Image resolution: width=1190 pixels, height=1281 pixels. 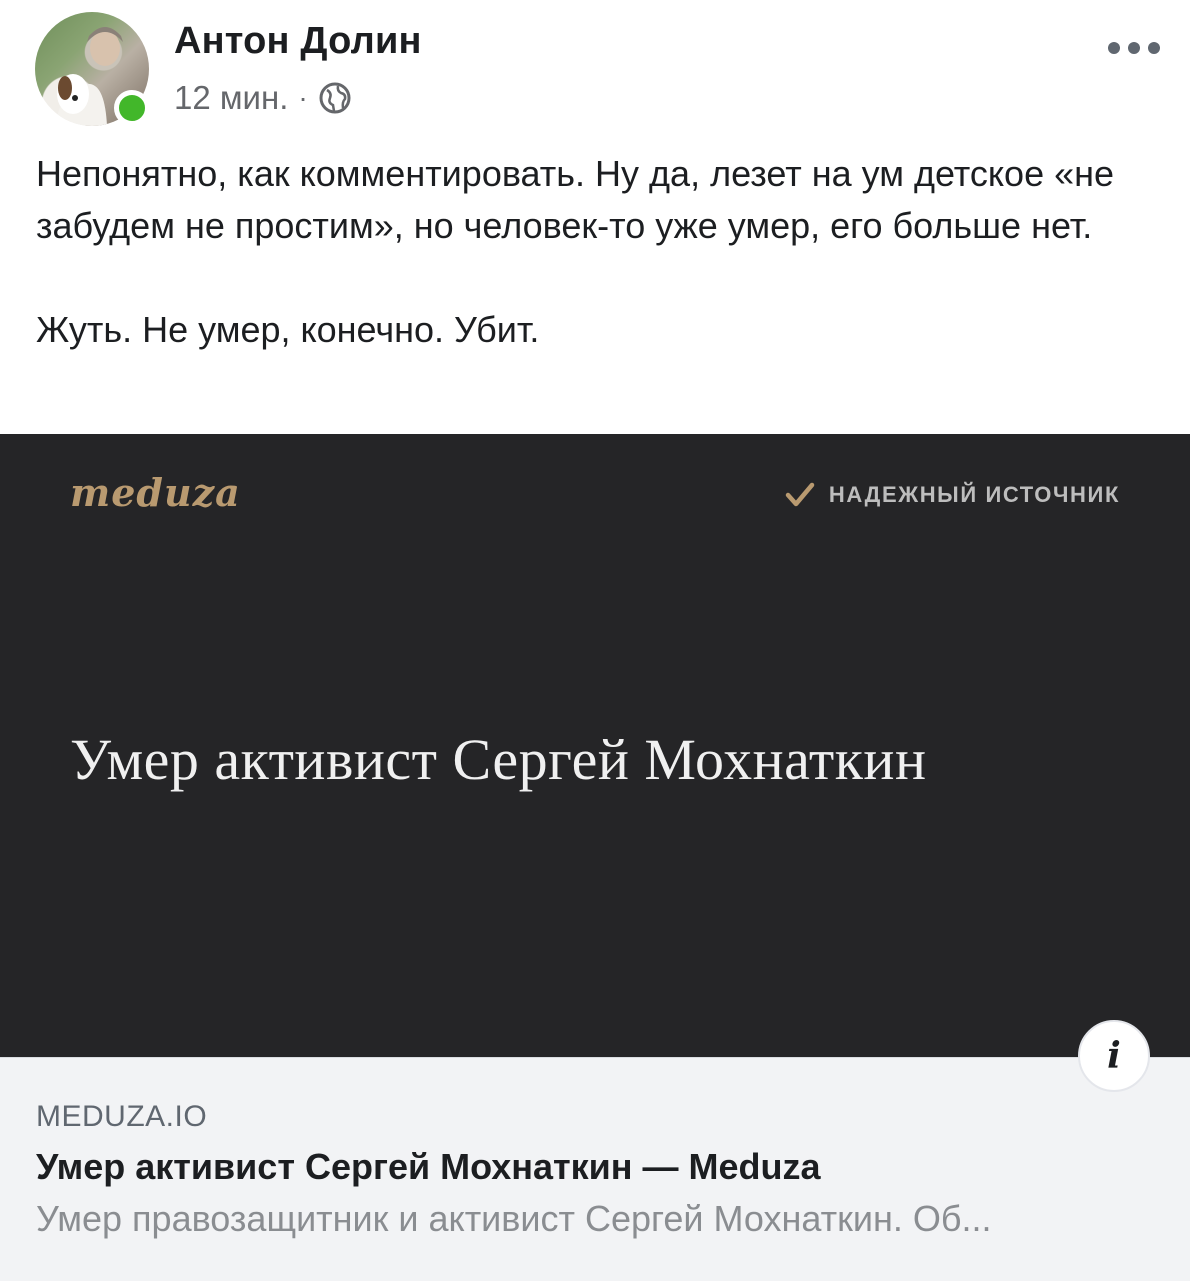 What do you see at coordinates (1134, 48) in the screenshot?
I see `more-options-icon` at bounding box center [1134, 48].